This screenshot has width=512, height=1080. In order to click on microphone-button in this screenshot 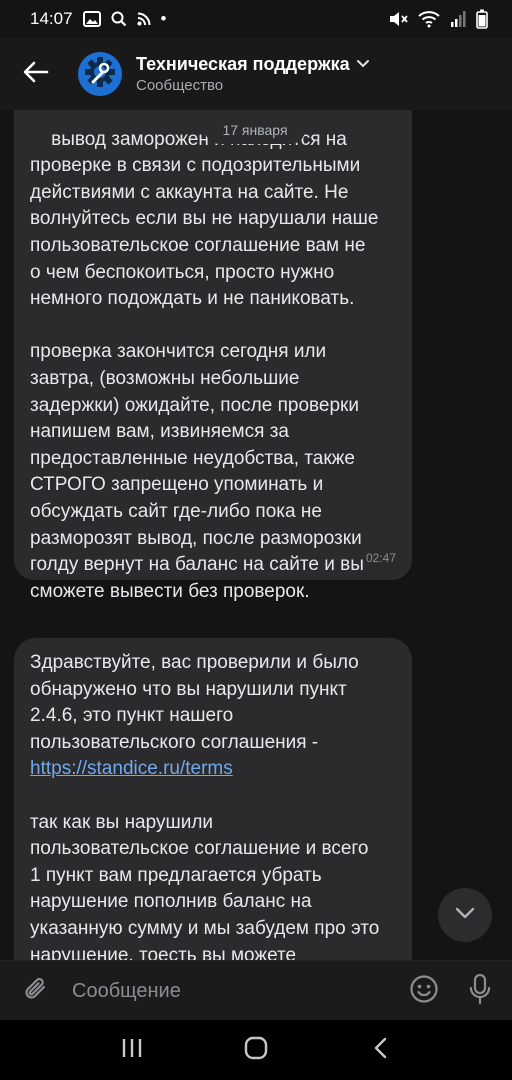, I will do `click(480, 991)`.